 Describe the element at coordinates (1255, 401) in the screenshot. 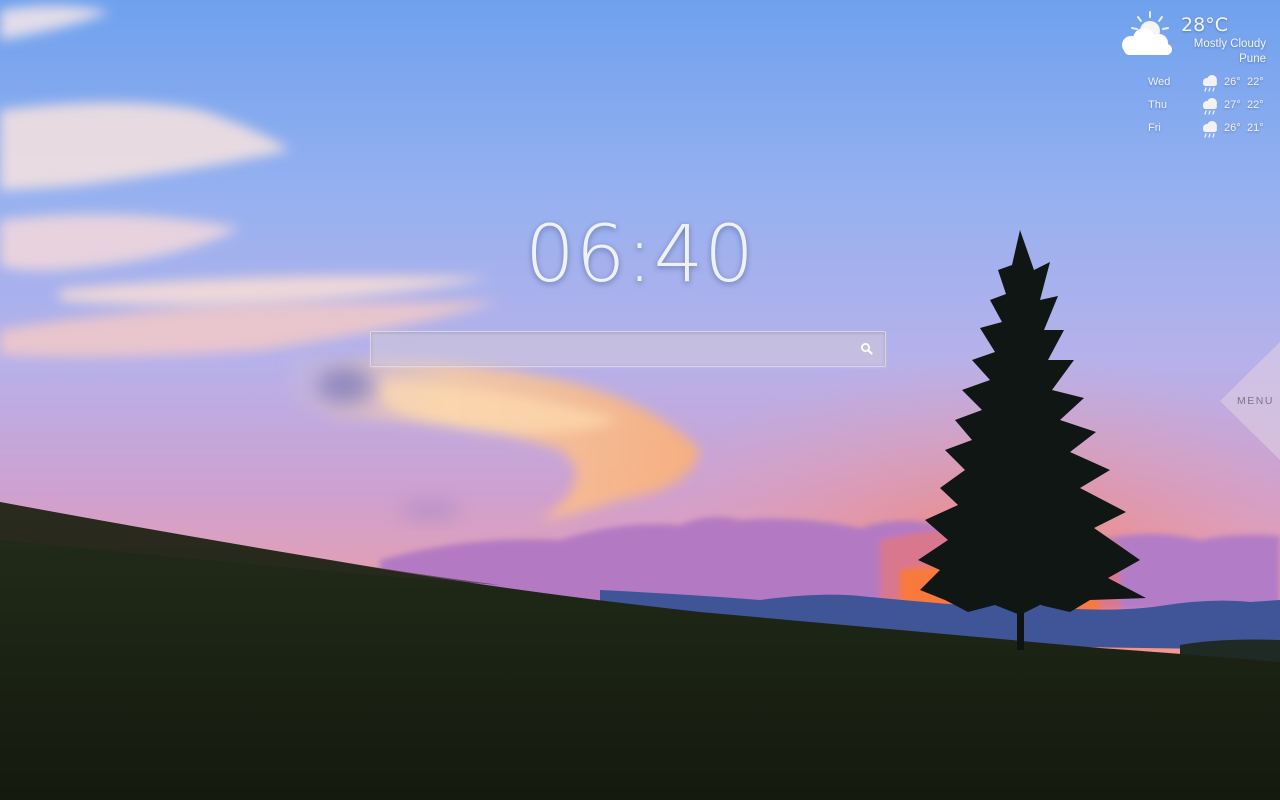

I see `menu-label: MENU` at that location.